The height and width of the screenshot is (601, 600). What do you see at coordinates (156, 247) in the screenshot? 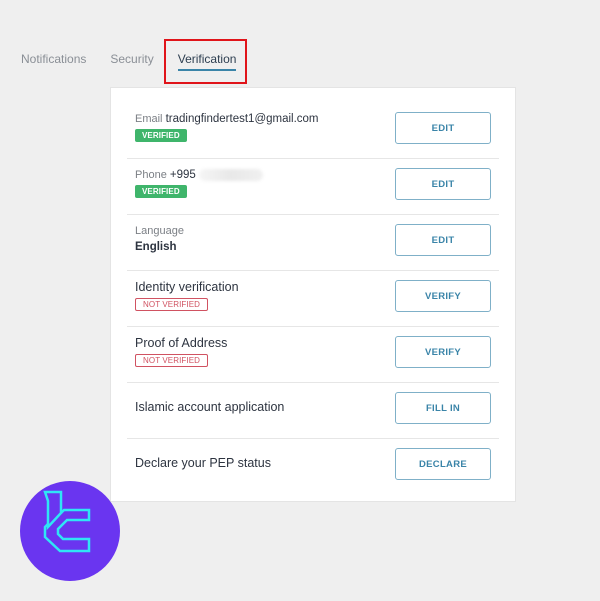
I see `language-value: English` at bounding box center [156, 247].